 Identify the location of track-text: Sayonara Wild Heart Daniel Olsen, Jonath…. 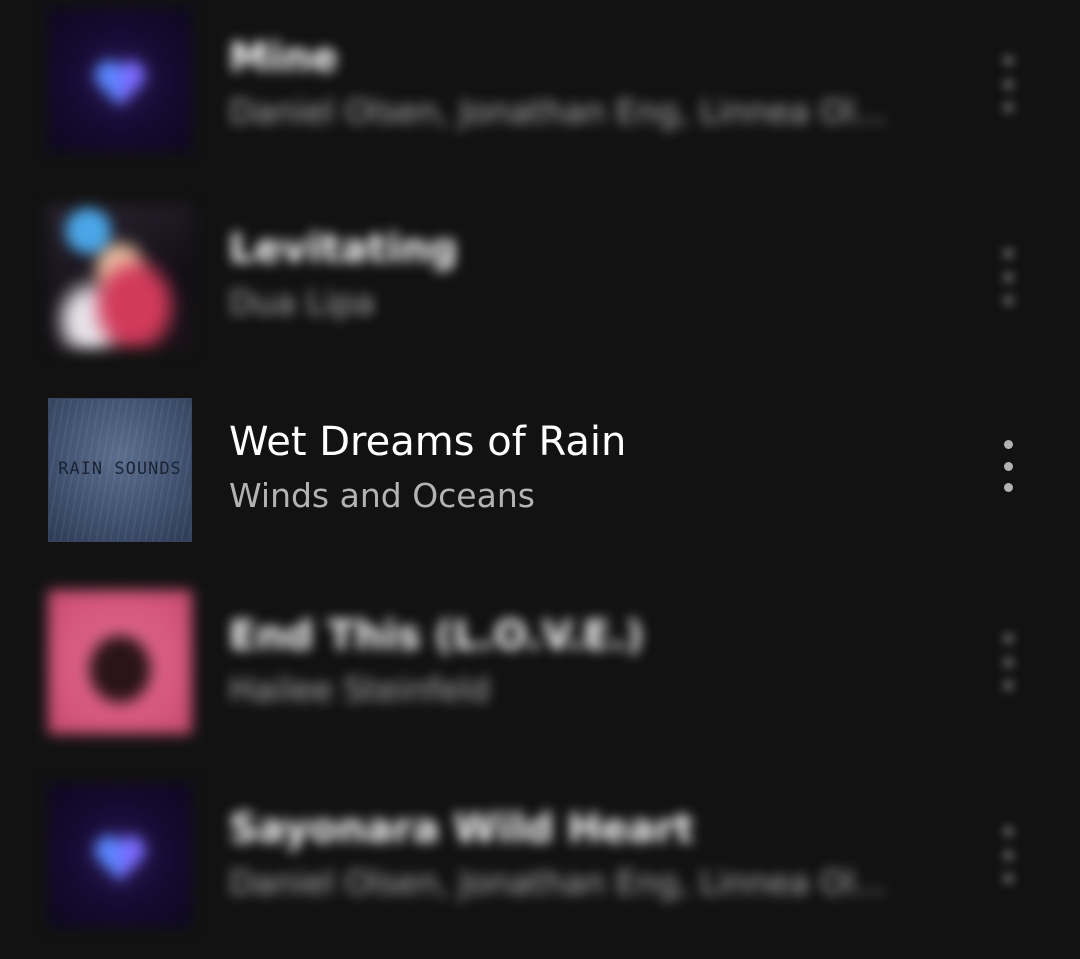
(557, 854).